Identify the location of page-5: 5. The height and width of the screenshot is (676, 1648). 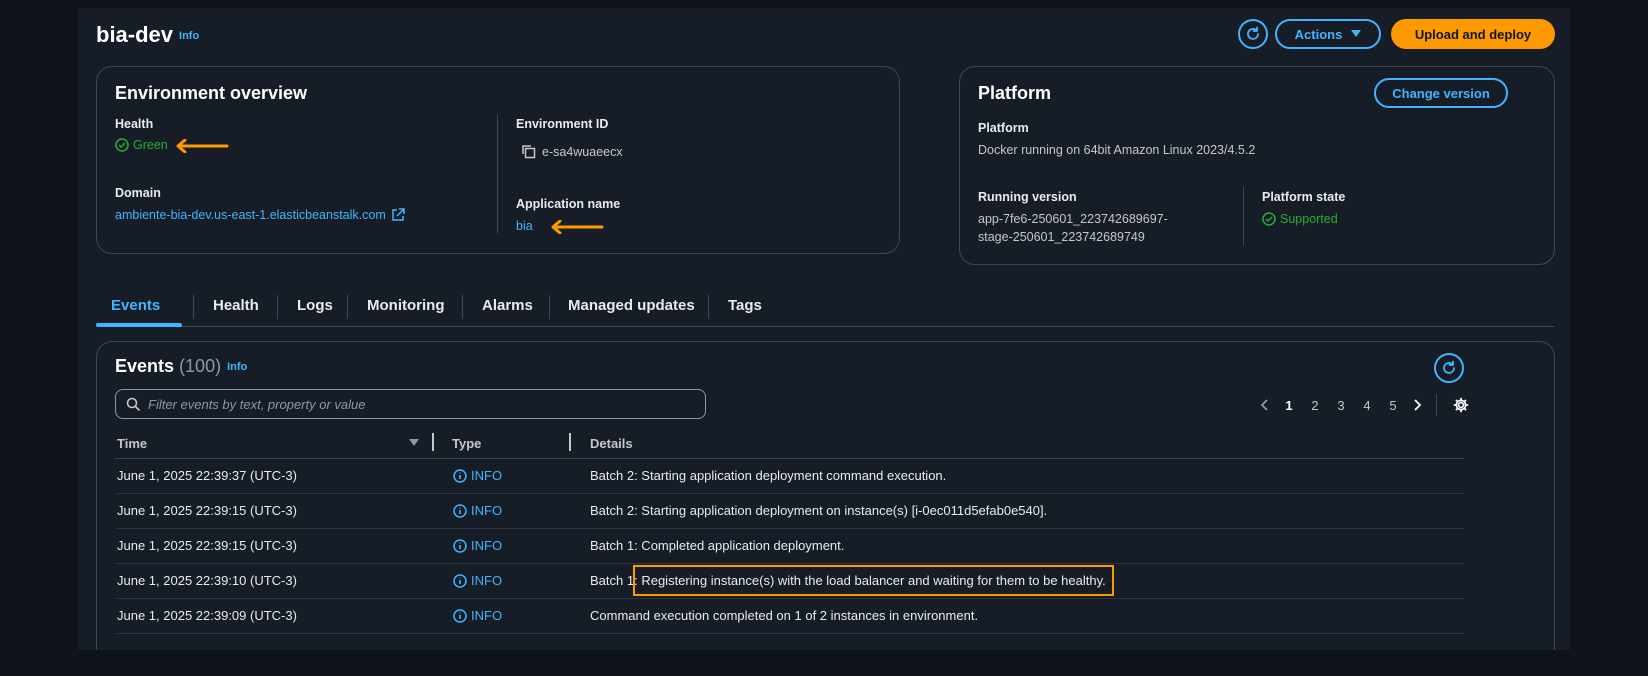
(1393, 405).